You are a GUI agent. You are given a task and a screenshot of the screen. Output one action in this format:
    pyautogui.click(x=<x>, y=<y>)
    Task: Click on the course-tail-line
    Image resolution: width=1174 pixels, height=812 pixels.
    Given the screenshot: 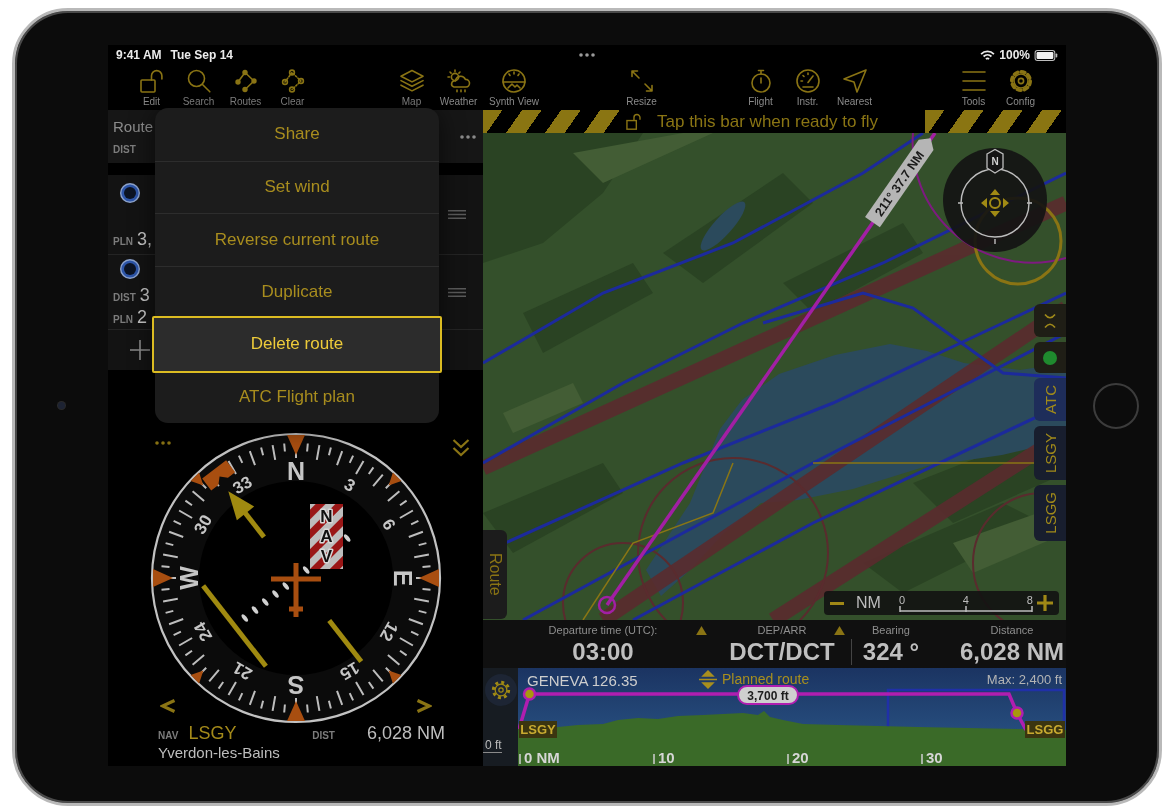 What is the action you would take?
    pyautogui.click(x=345, y=641)
    